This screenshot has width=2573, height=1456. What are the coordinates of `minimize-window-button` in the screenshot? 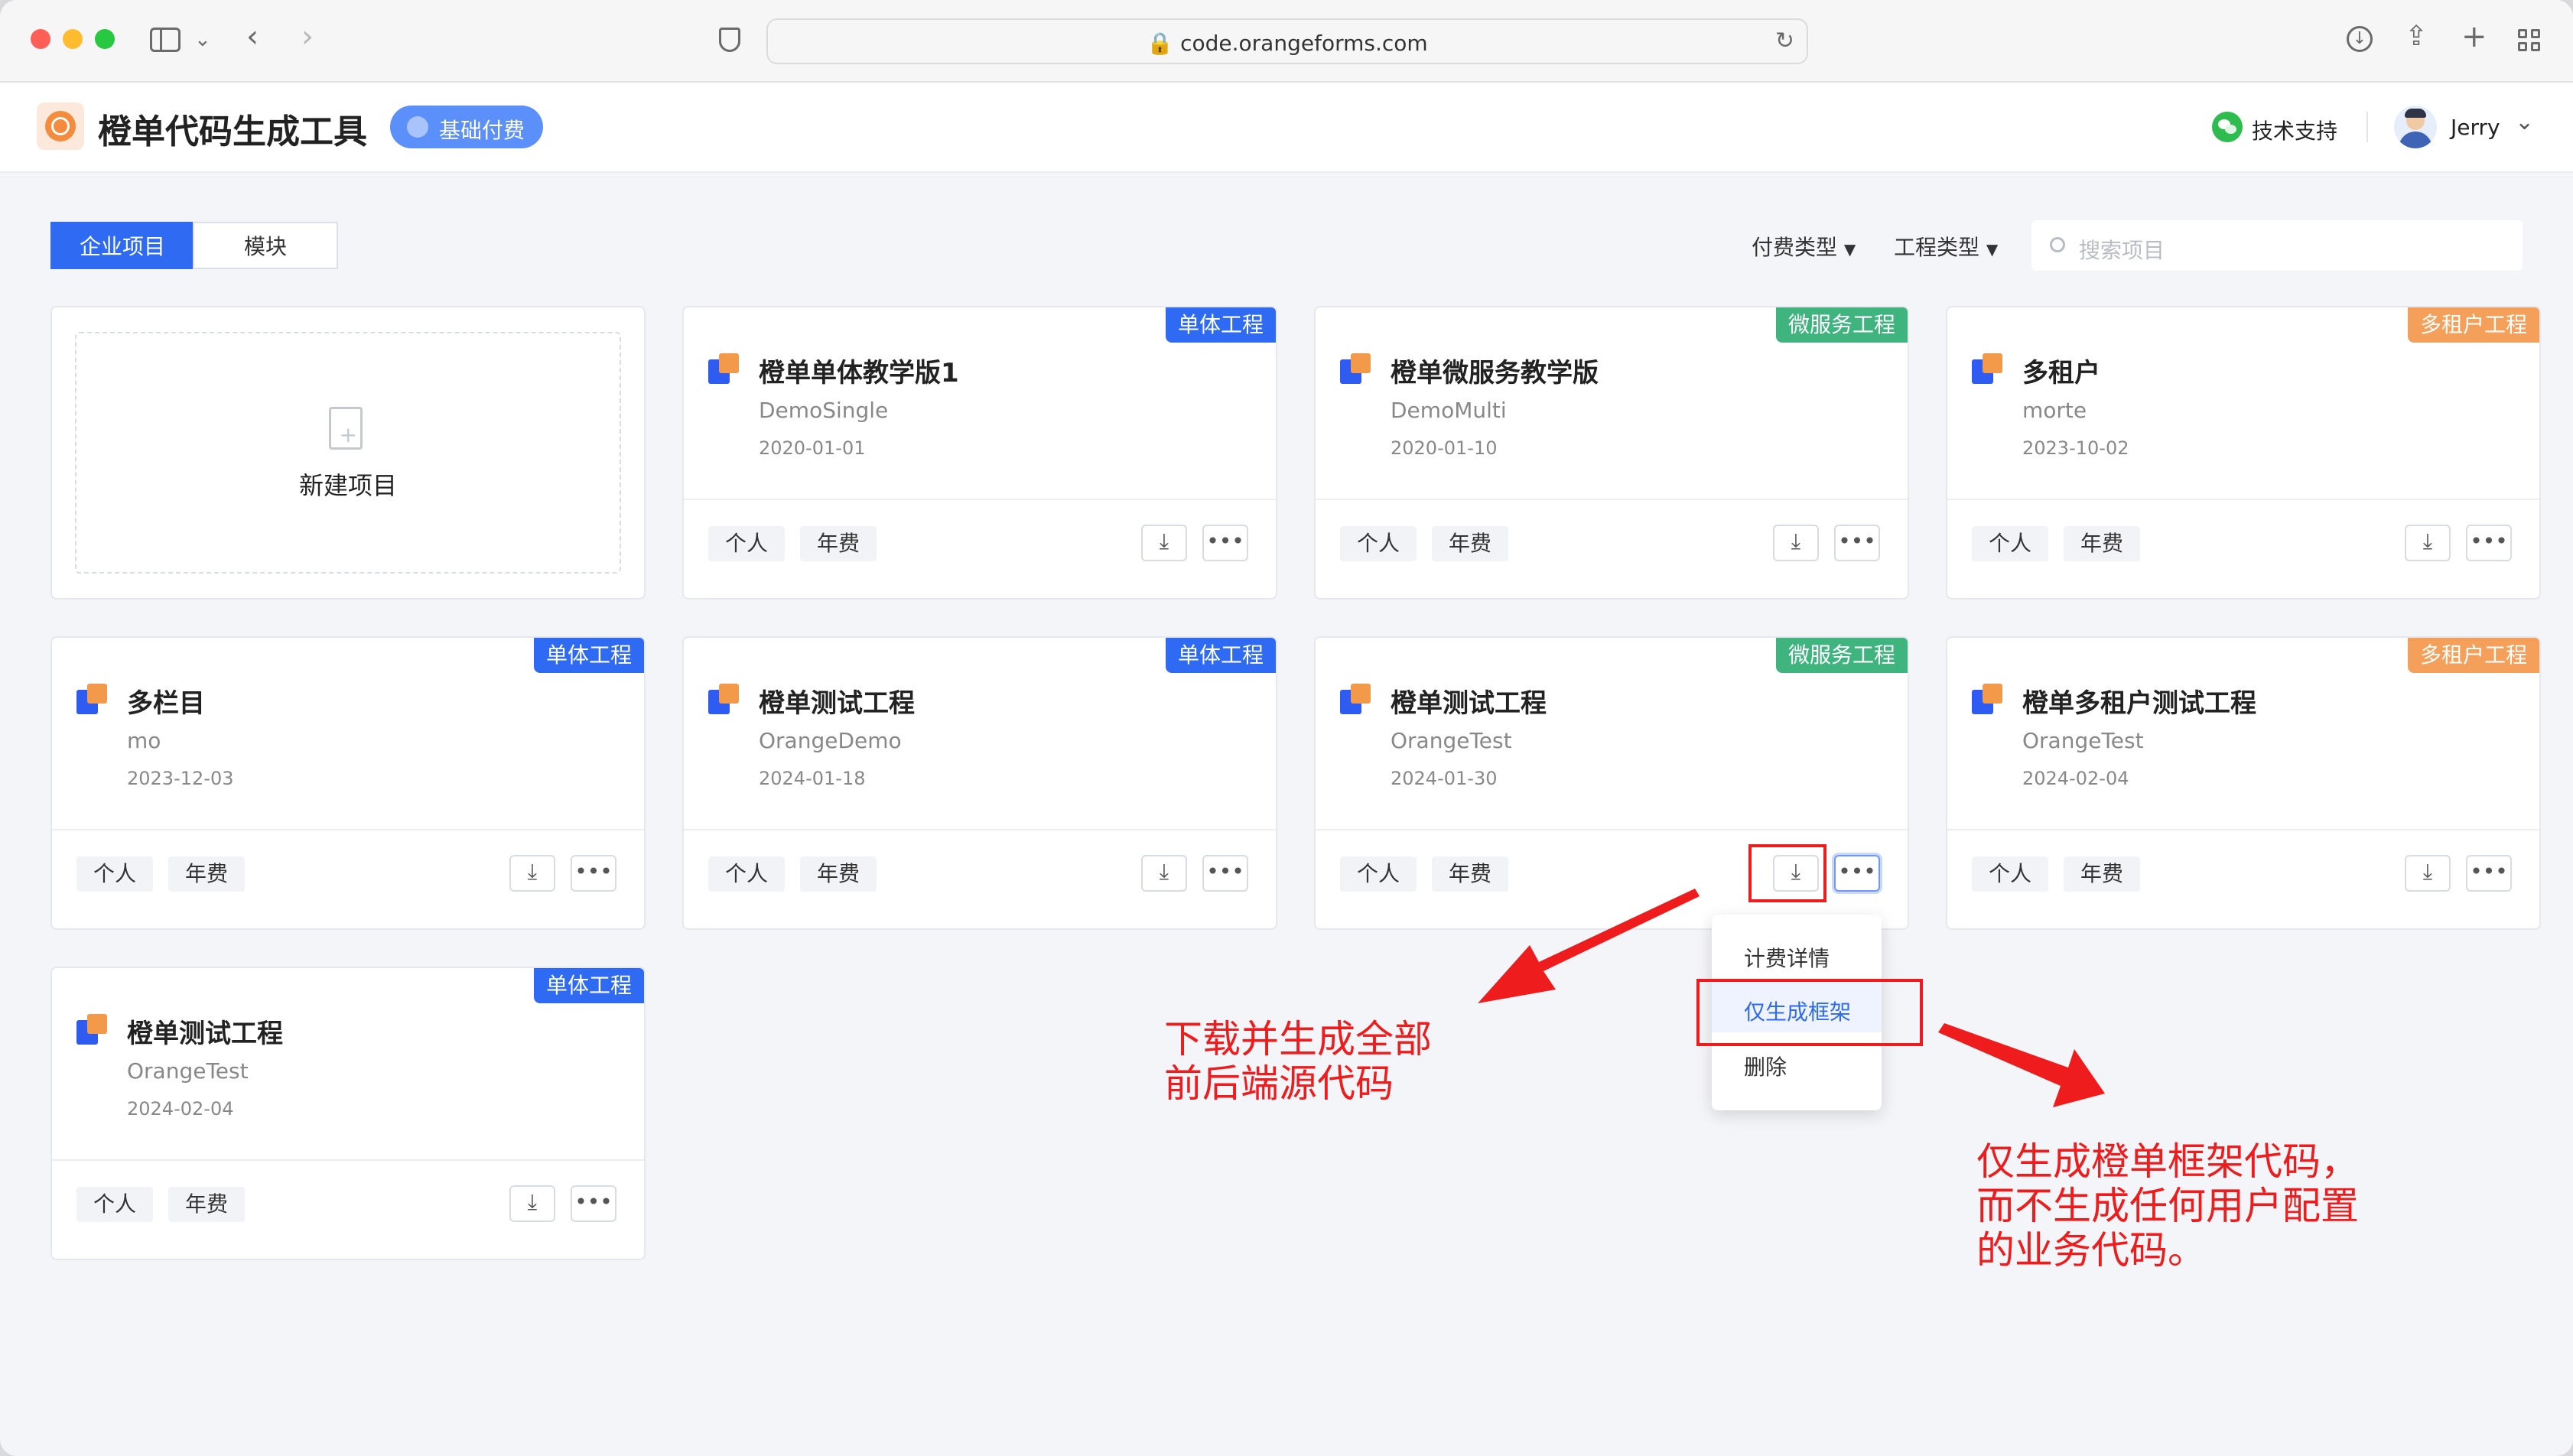 It's located at (73, 39).